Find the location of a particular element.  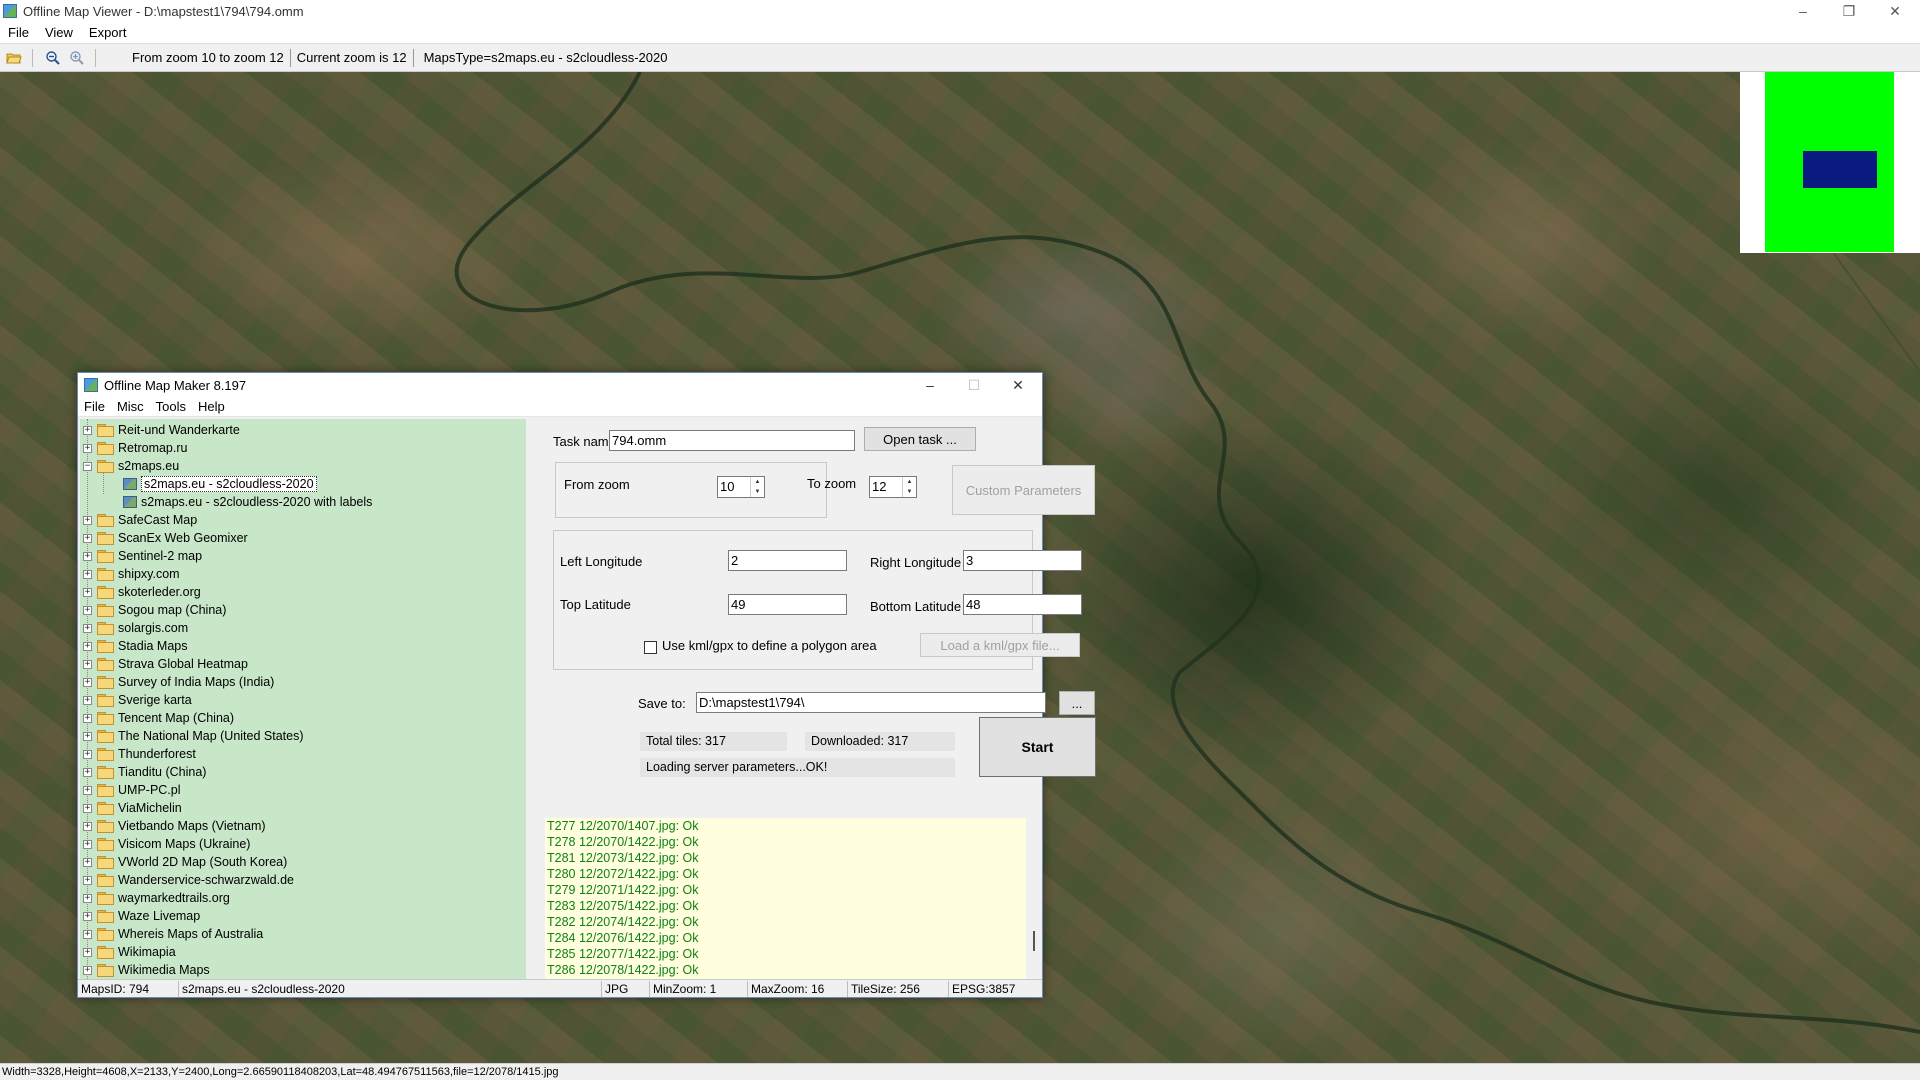

tree-item: + Sogou map (China) is located at coordinates (154, 610).